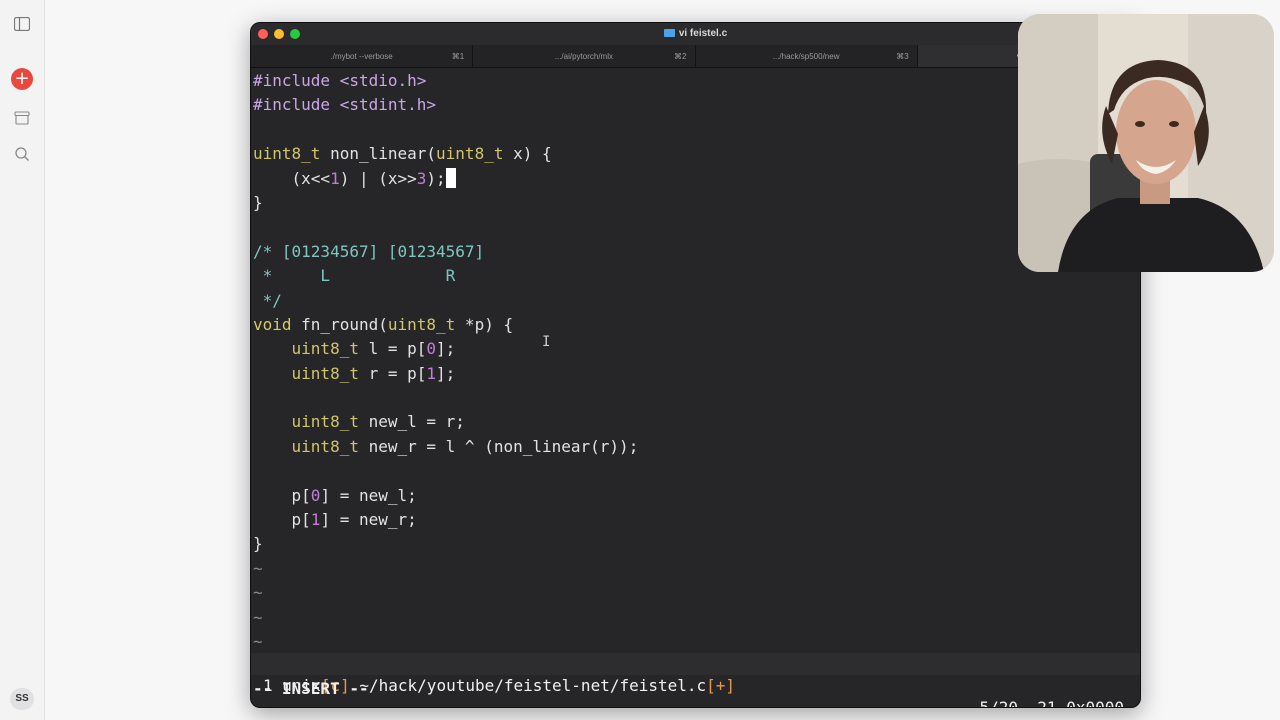  I want to click on avatar: SS, so click(22, 699).